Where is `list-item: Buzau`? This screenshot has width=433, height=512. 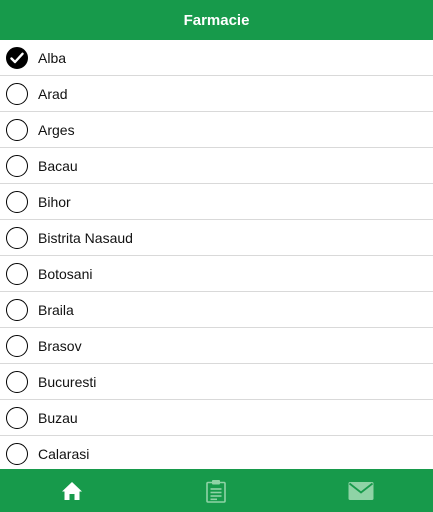 list-item: Buzau is located at coordinates (216, 418).